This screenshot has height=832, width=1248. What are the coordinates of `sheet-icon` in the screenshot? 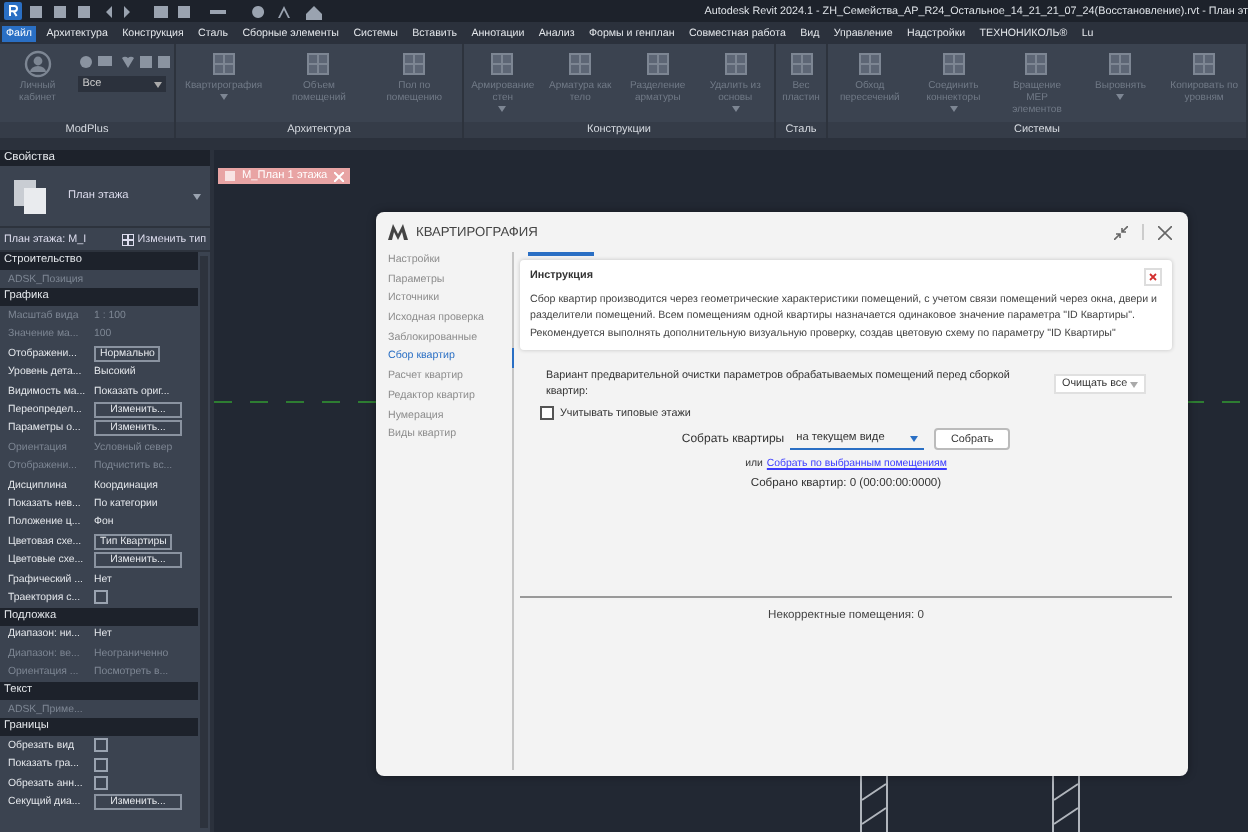 It's located at (230, 176).